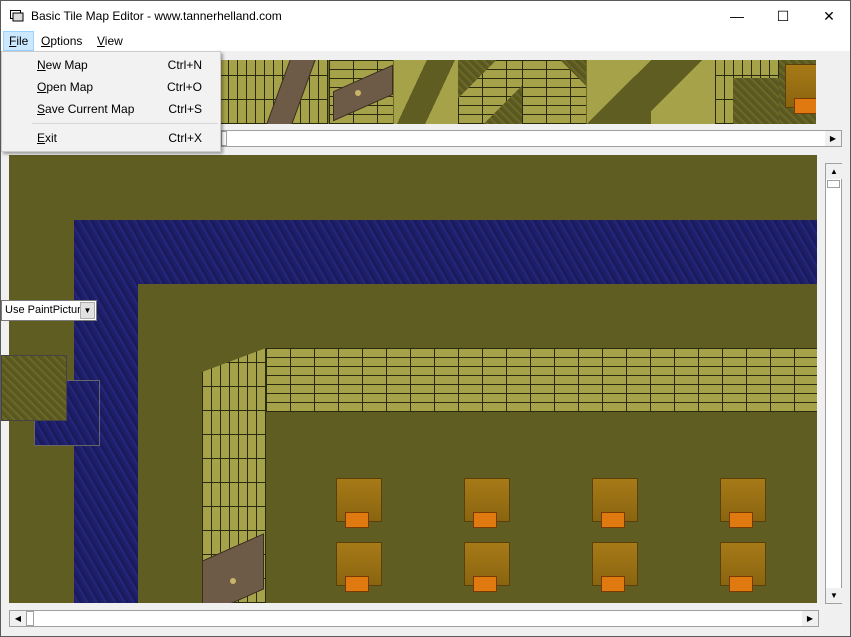 The image size is (851, 637). What do you see at coordinates (111, 138) in the screenshot?
I see `menu-item-exit: Exit Ctrl+X` at bounding box center [111, 138].